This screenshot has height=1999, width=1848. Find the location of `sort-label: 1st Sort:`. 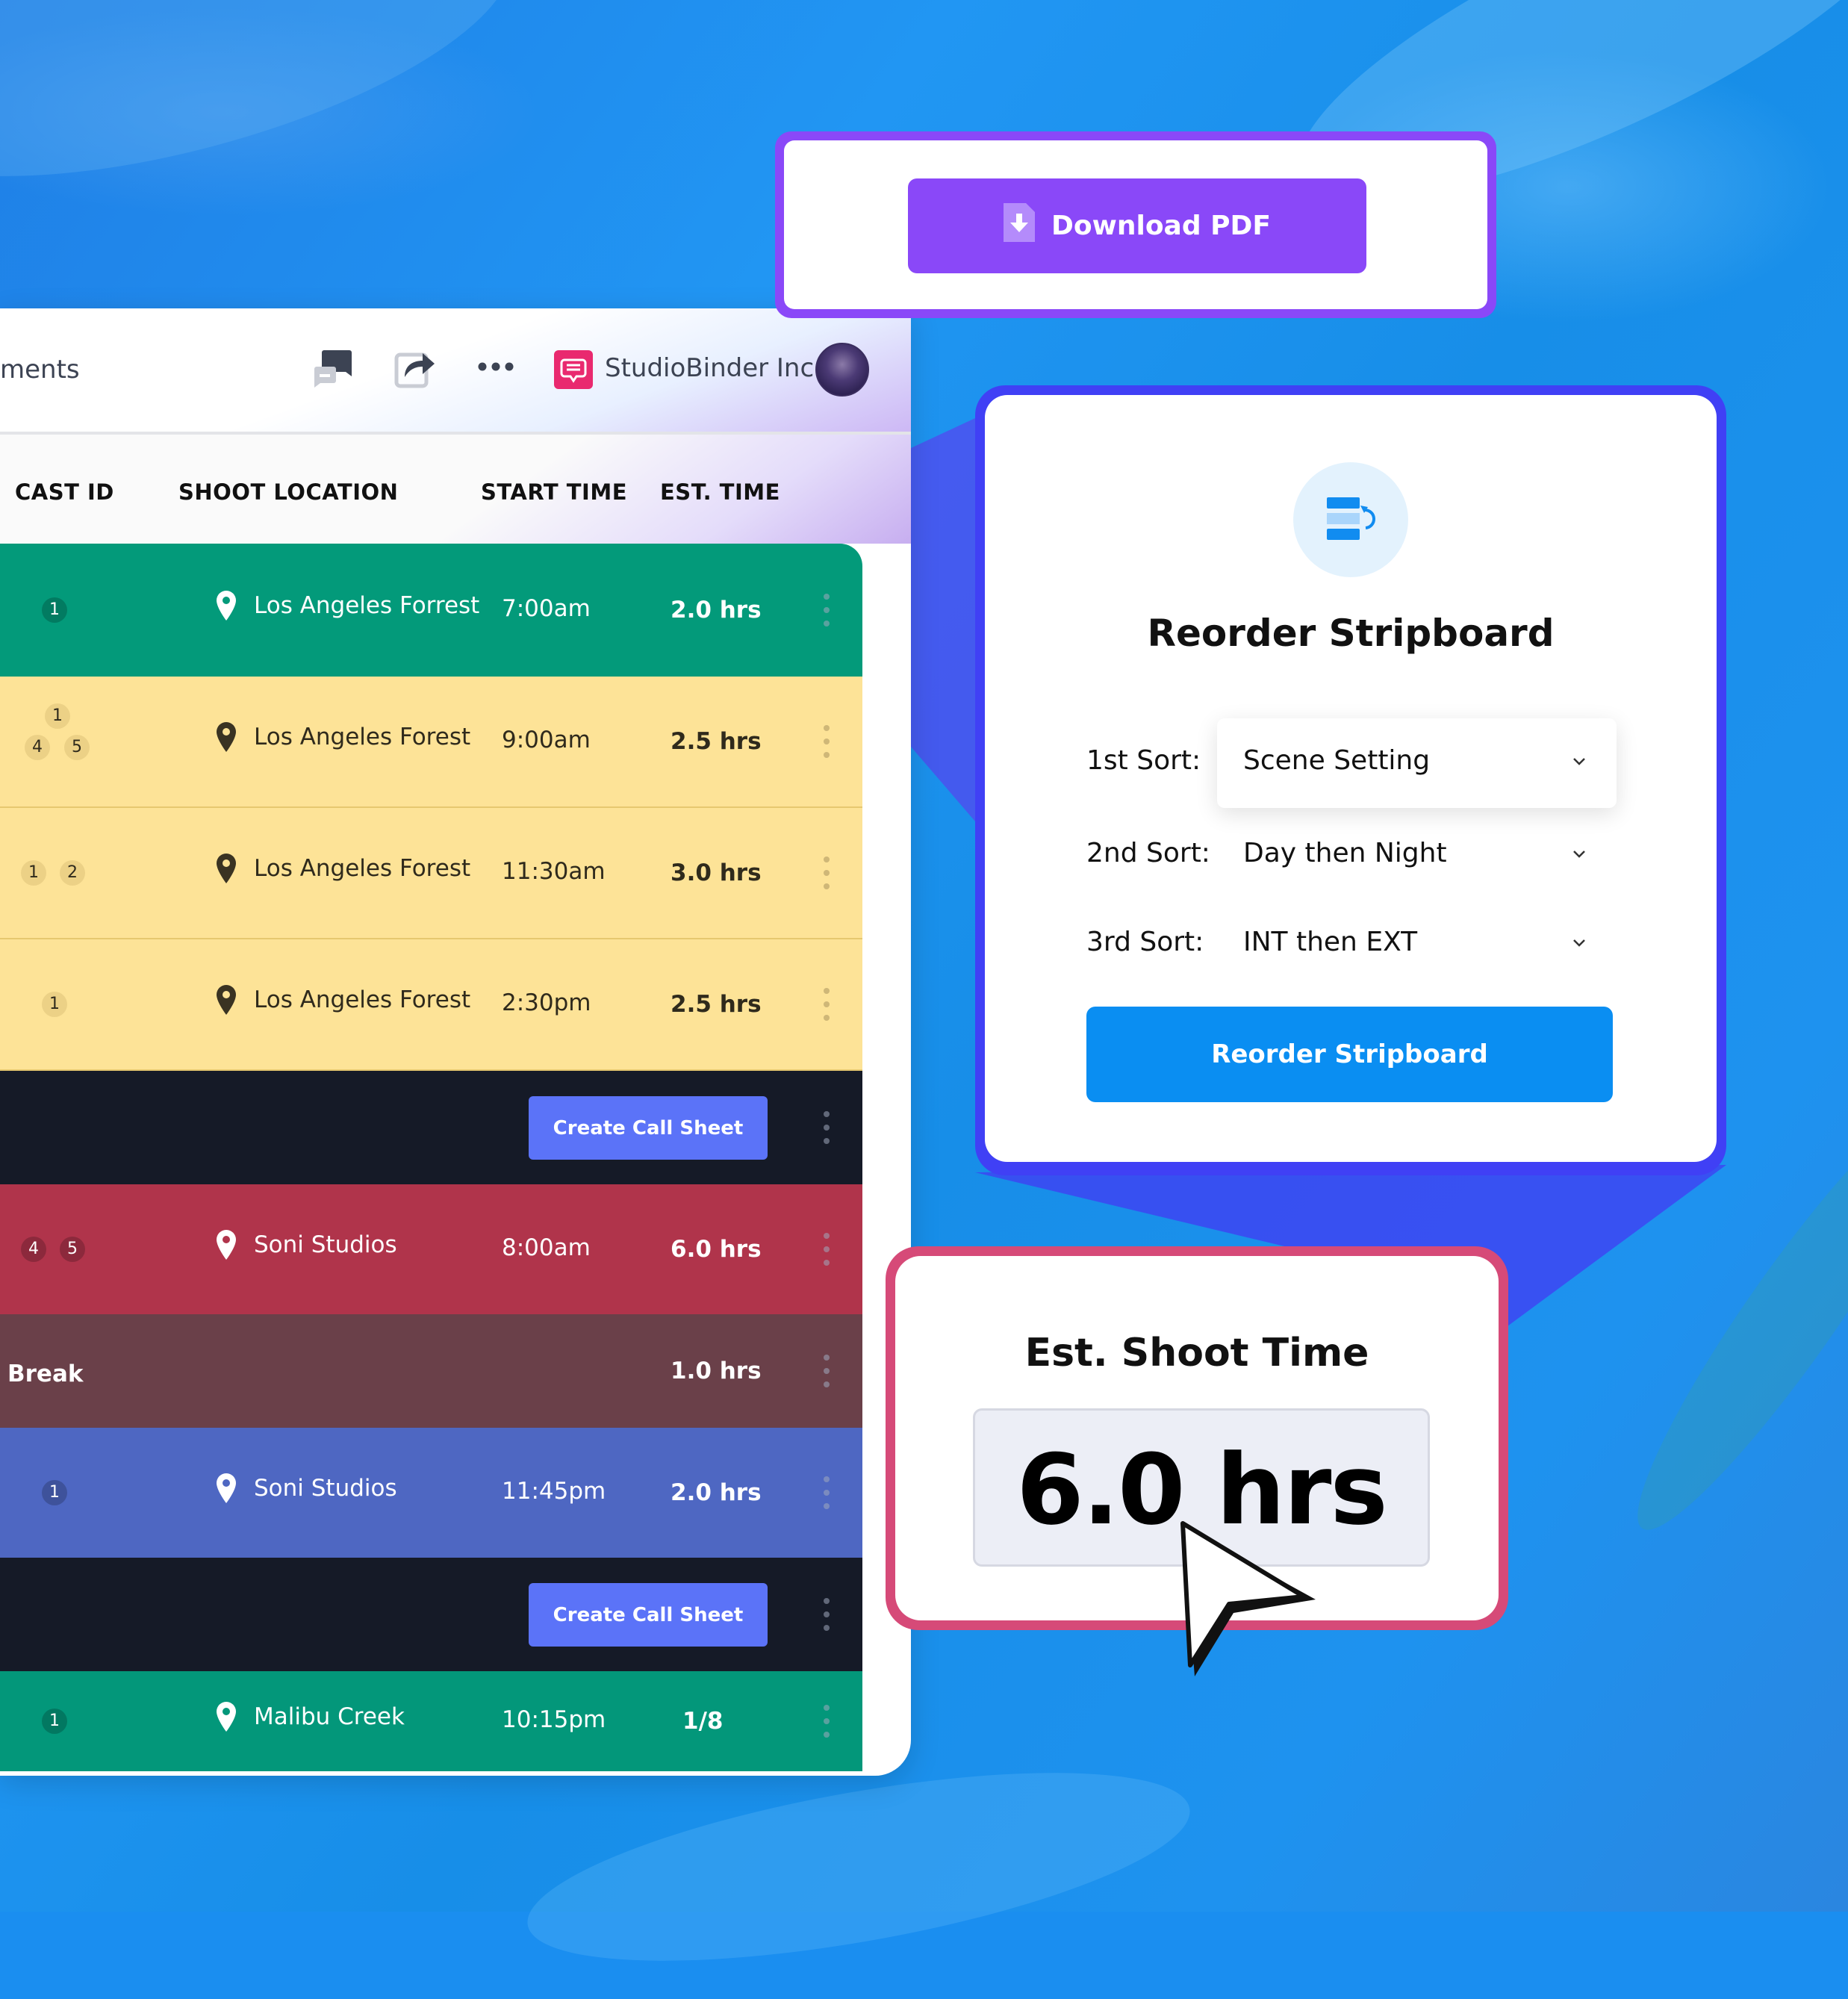

sort-label: 1st Sort: is located at coordinates (1143, 760).